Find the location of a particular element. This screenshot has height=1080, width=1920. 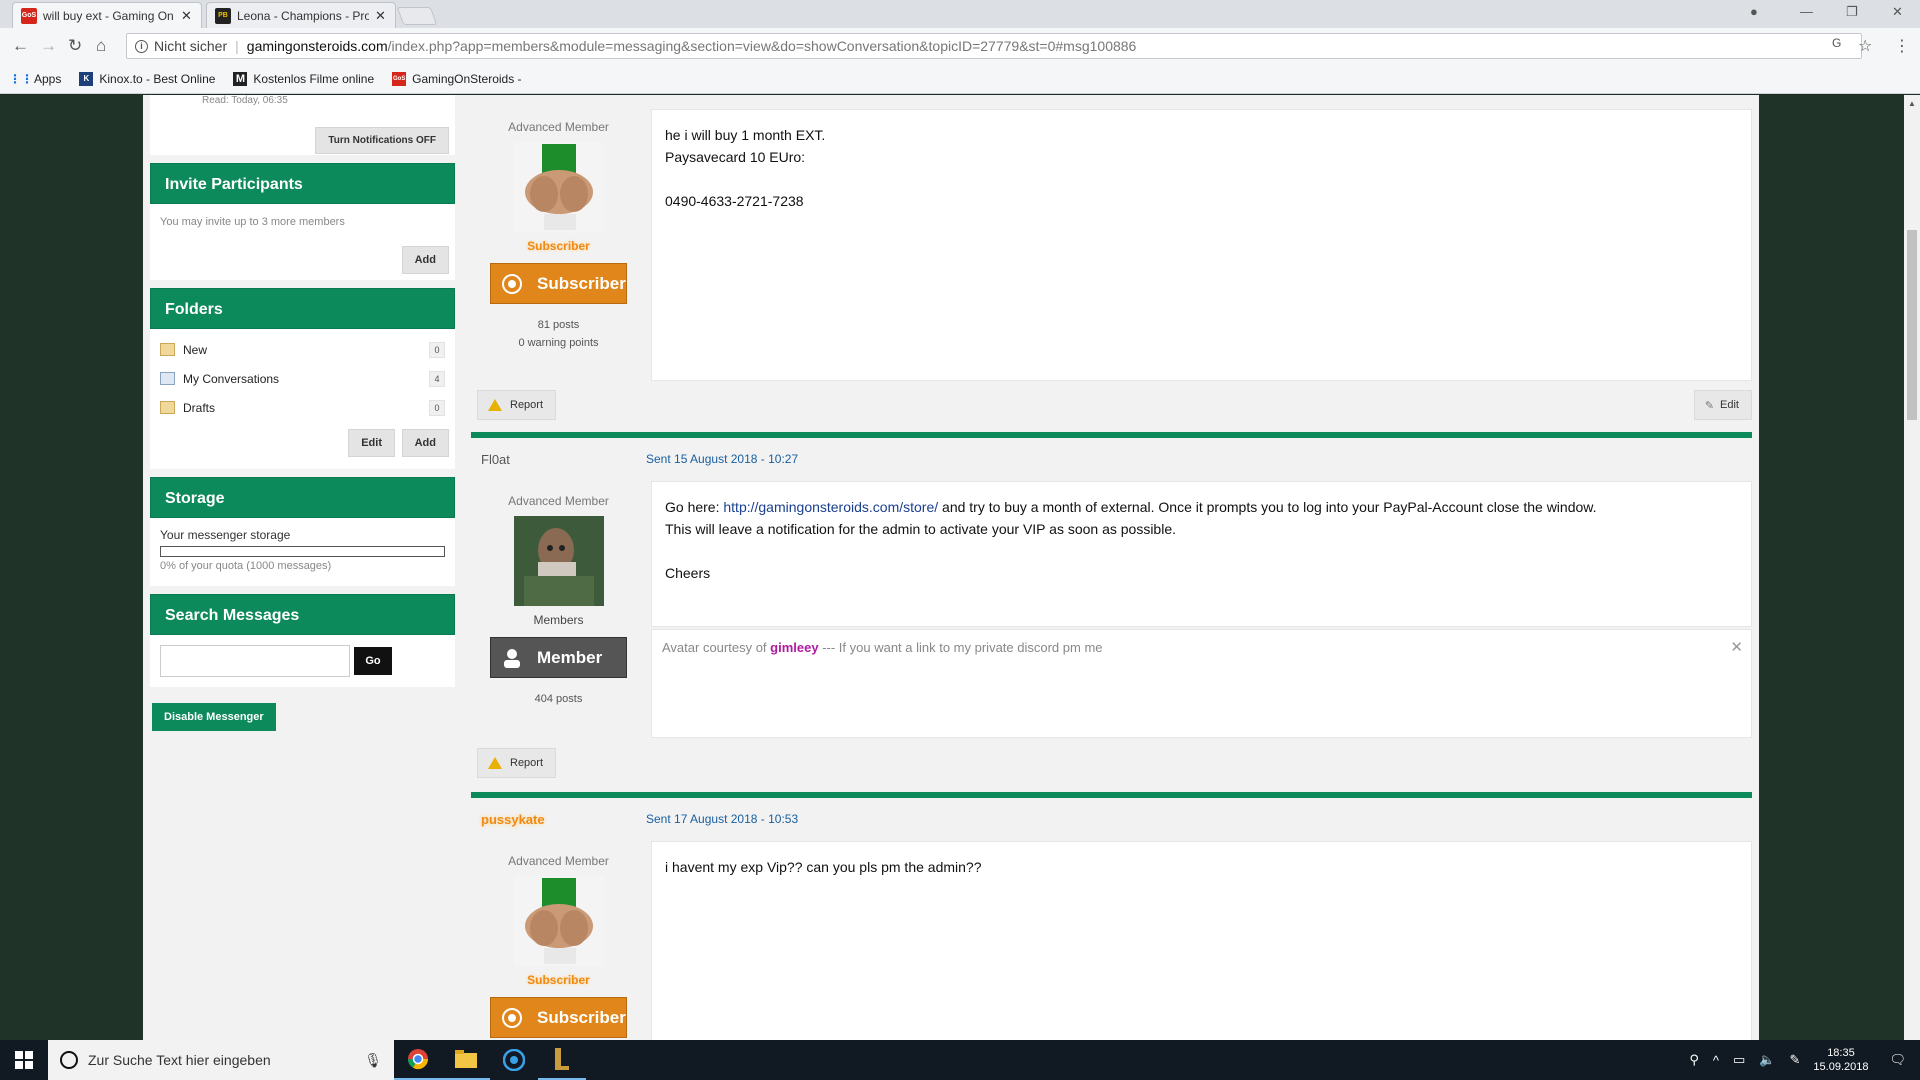

read-status: Read: Today, 06:35 is located at coordinates (245, 100).